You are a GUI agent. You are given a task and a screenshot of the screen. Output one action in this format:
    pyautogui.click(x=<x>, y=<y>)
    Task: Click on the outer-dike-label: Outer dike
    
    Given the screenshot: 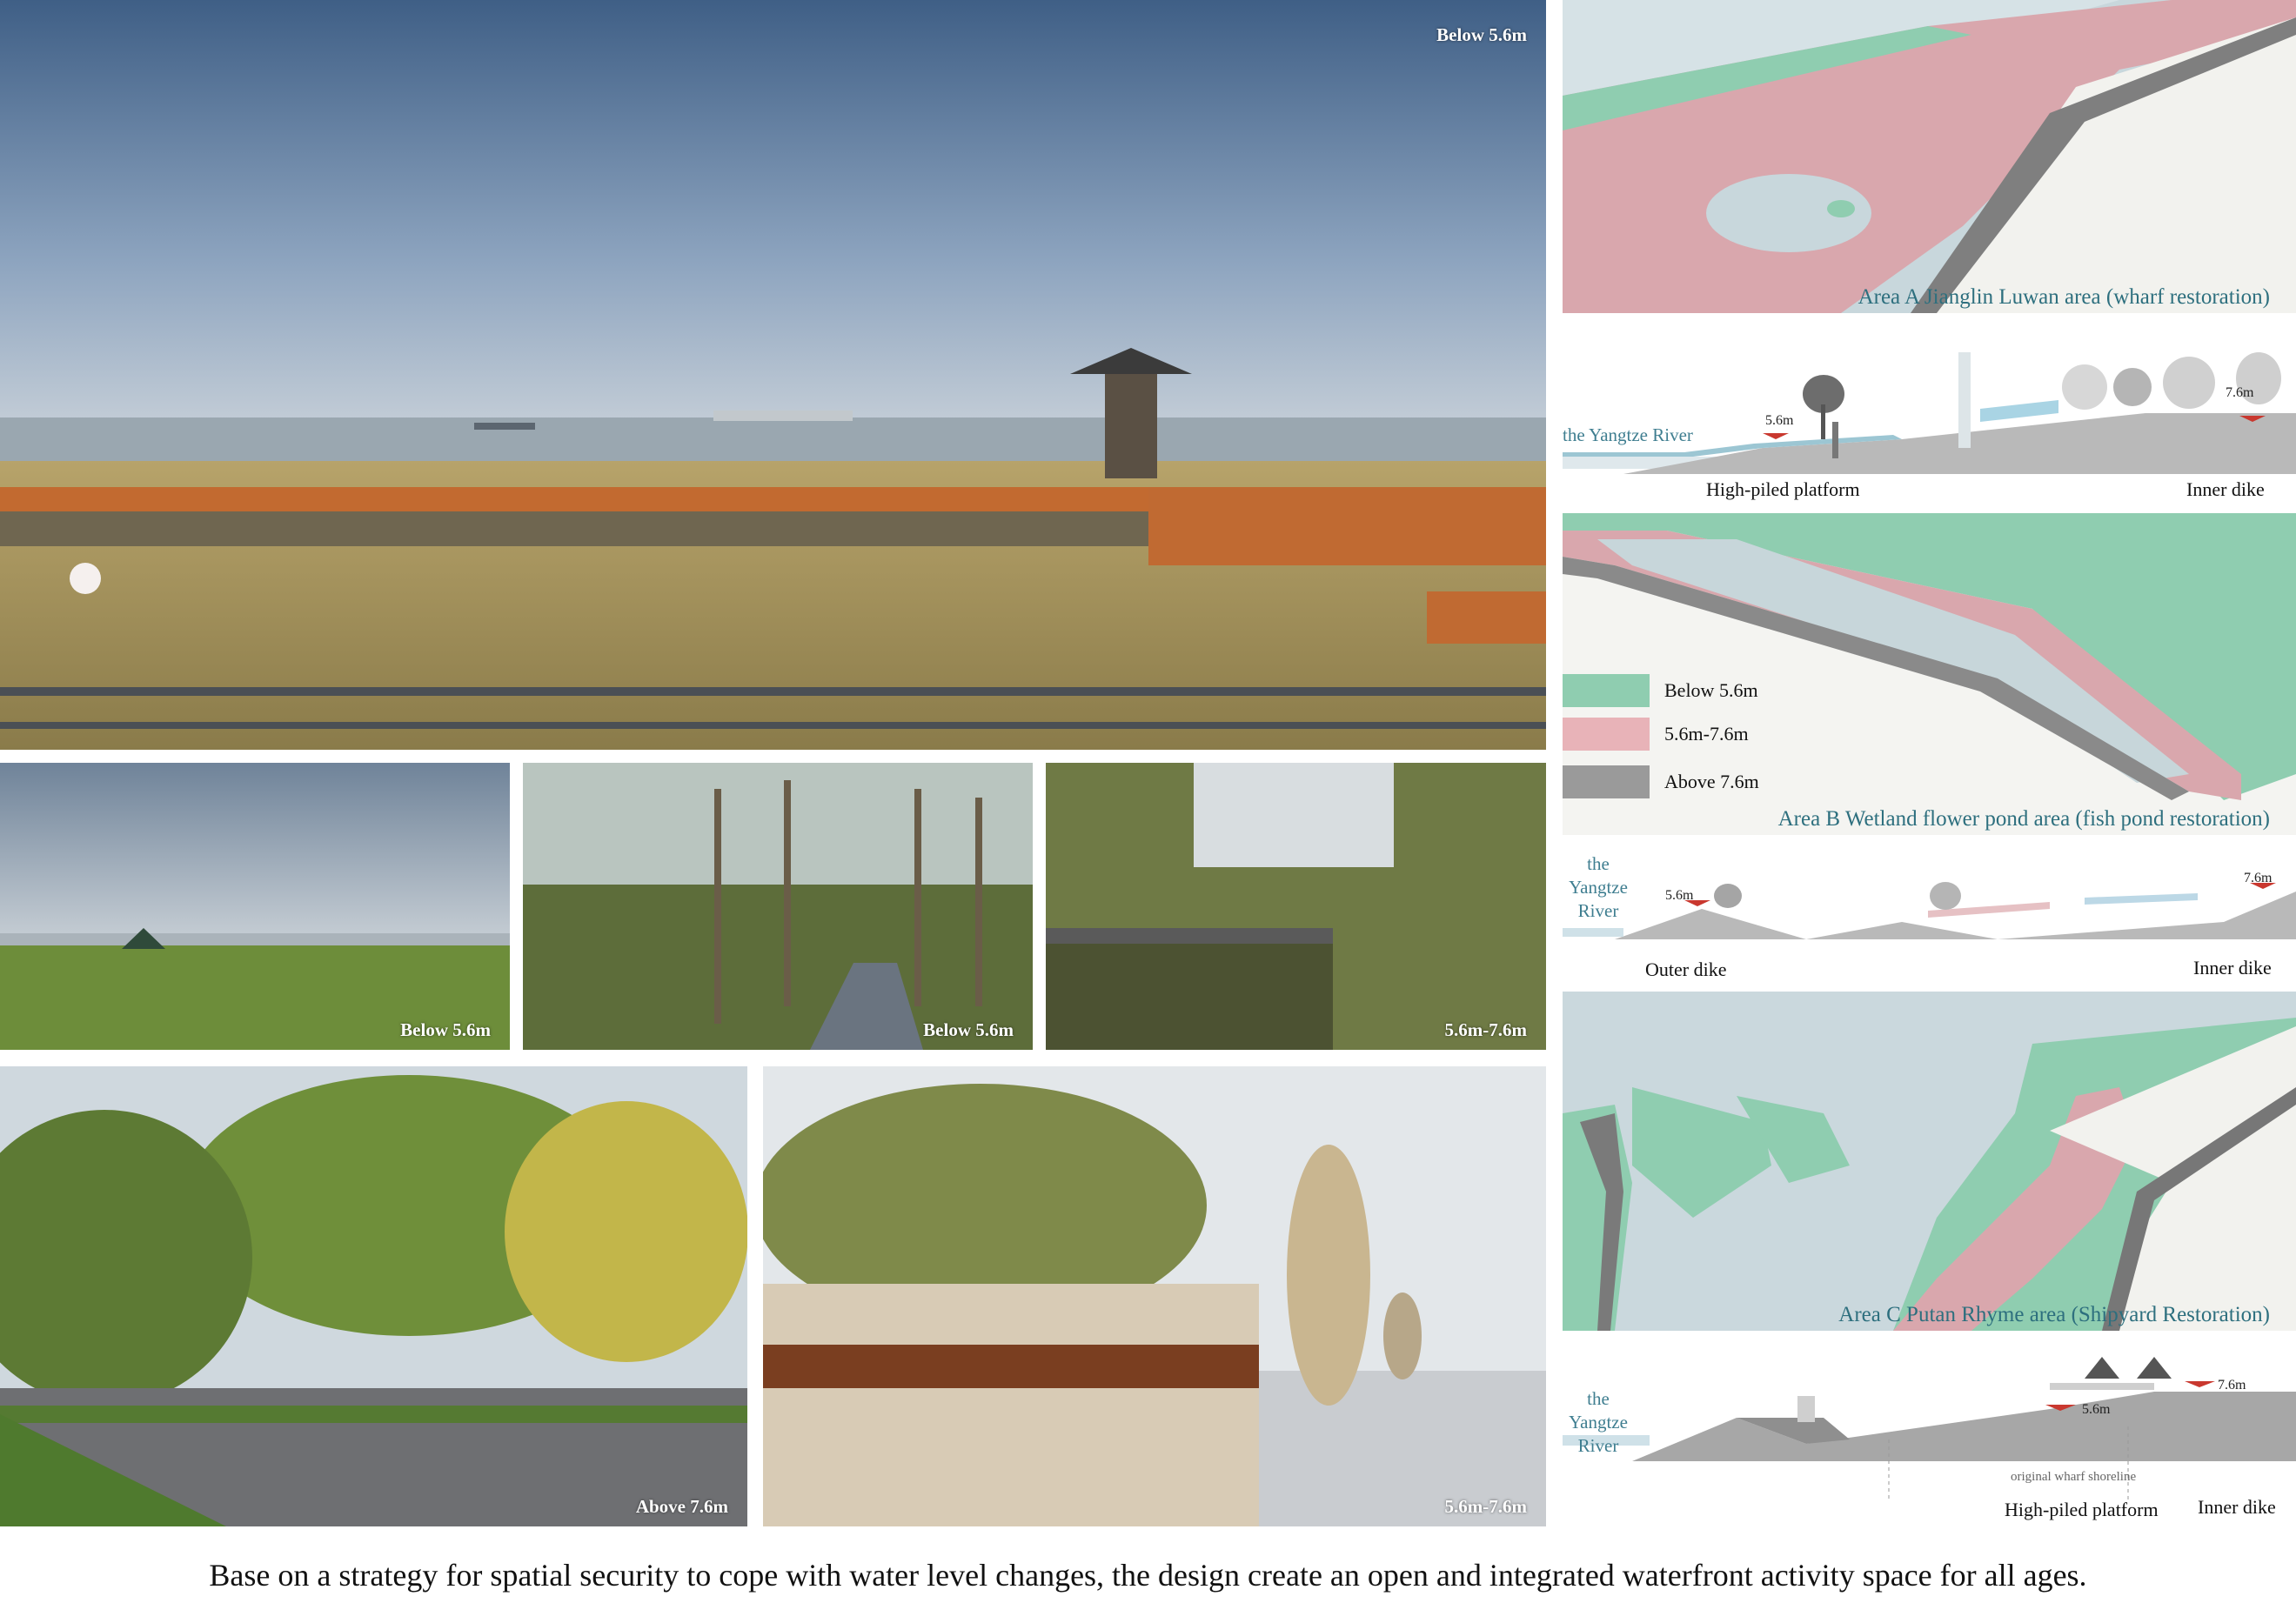 What is the action you would take?
    pyautogui.click(x=1686, y=969)
    